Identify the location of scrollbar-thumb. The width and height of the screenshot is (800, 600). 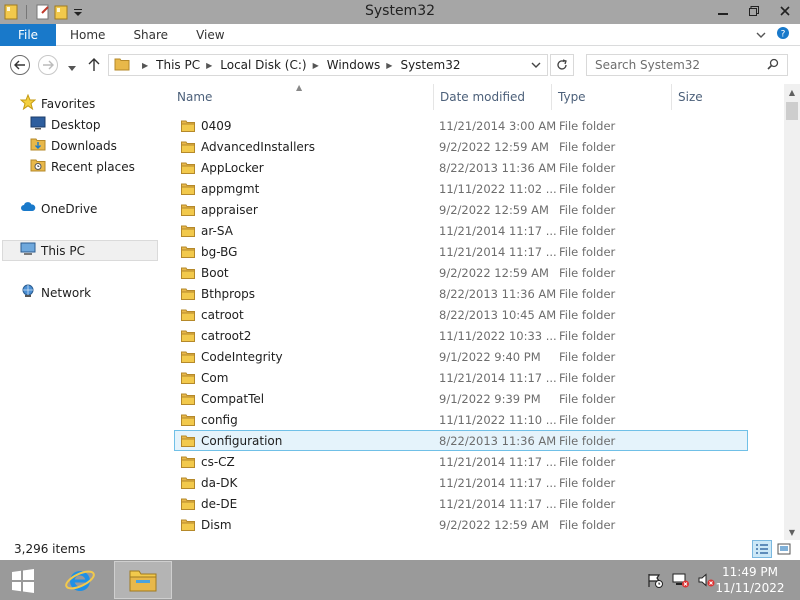
(792, 111).